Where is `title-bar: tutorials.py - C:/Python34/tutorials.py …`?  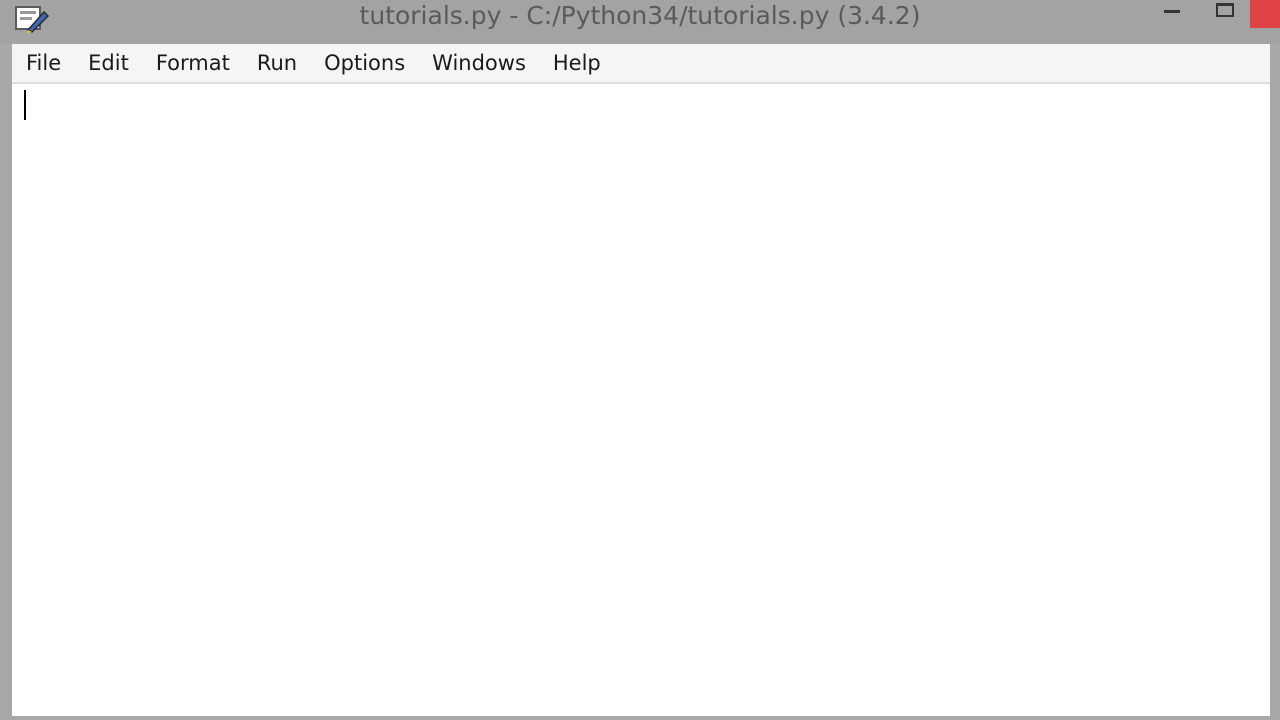
title-bar: tutorials.py - C:/Python34/tutorials.py … is located at coordinates (640, 22).